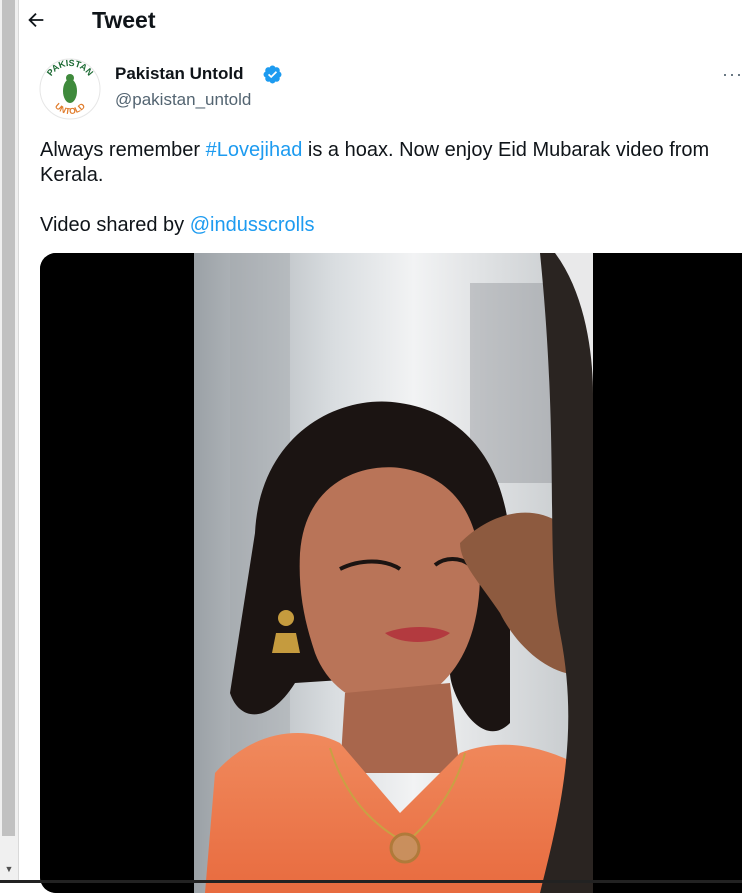 The height and width of the screenshot is (893, 742). Describe the element at coordinates (115, 225) in the screenshot. I see `tweet-text-segment: Video shared by` at that location.